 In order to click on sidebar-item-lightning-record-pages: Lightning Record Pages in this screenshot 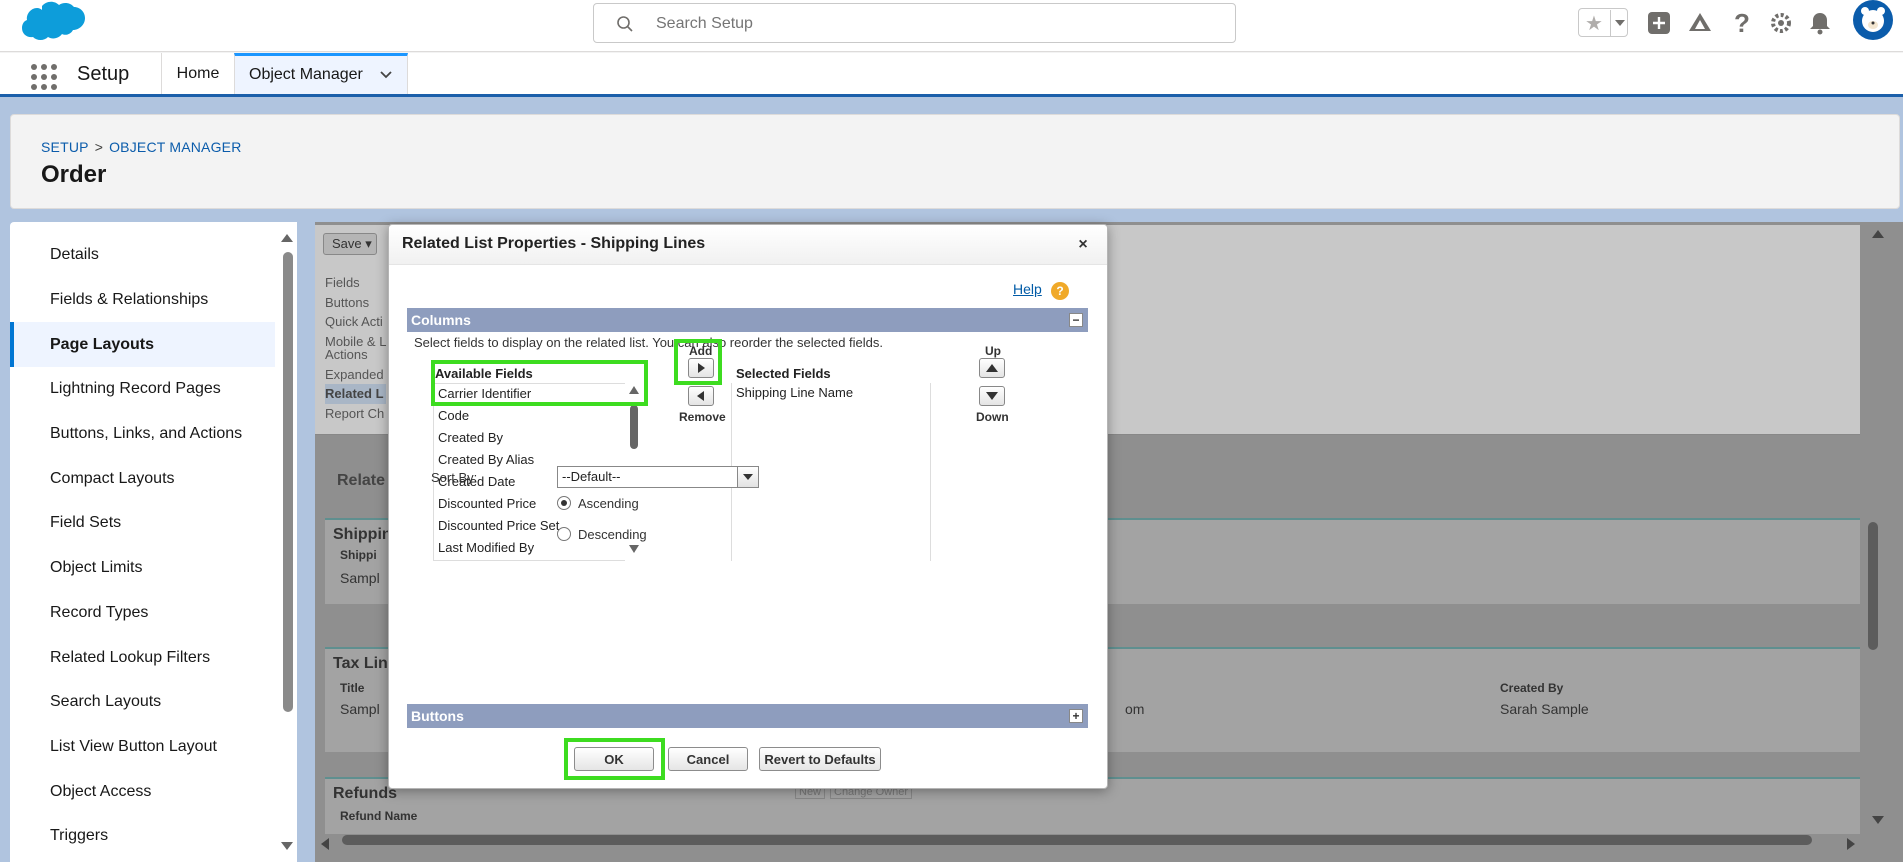, I will do `click(142, 389)`.